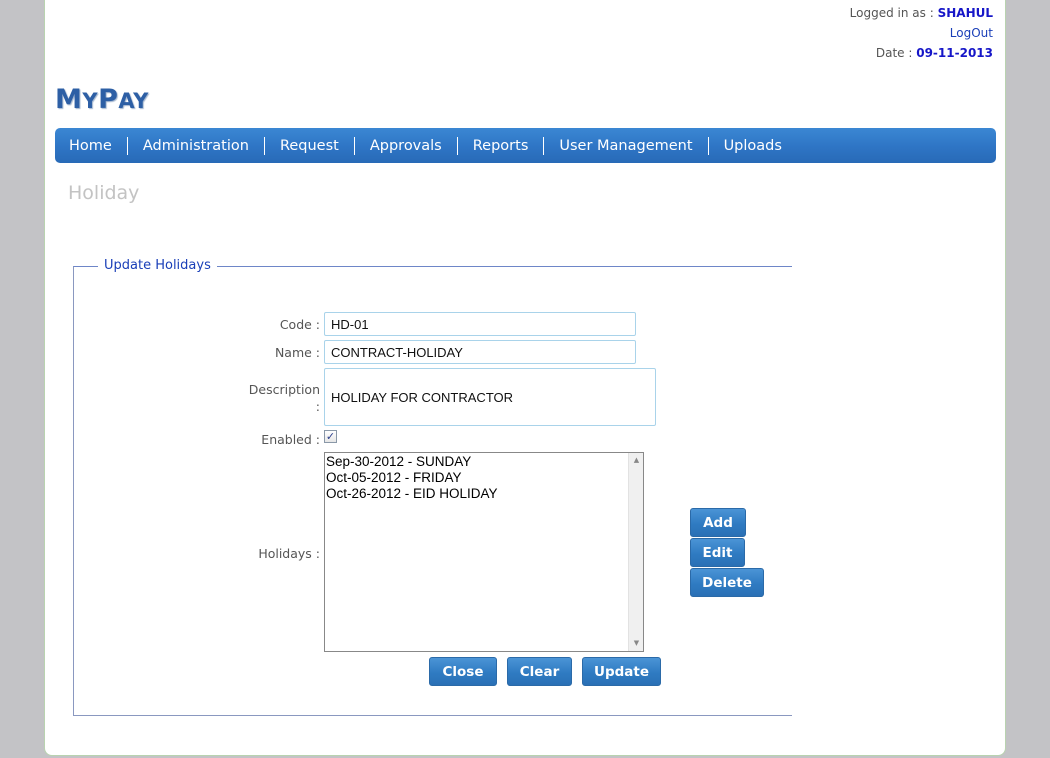 Image resolution: width=1050 pixels, height=758 pixels. What do you see at coordinates (330, 436) in the screenshot?
I see `enabled-checkbox: ✓` at bounding box center [330, 436].